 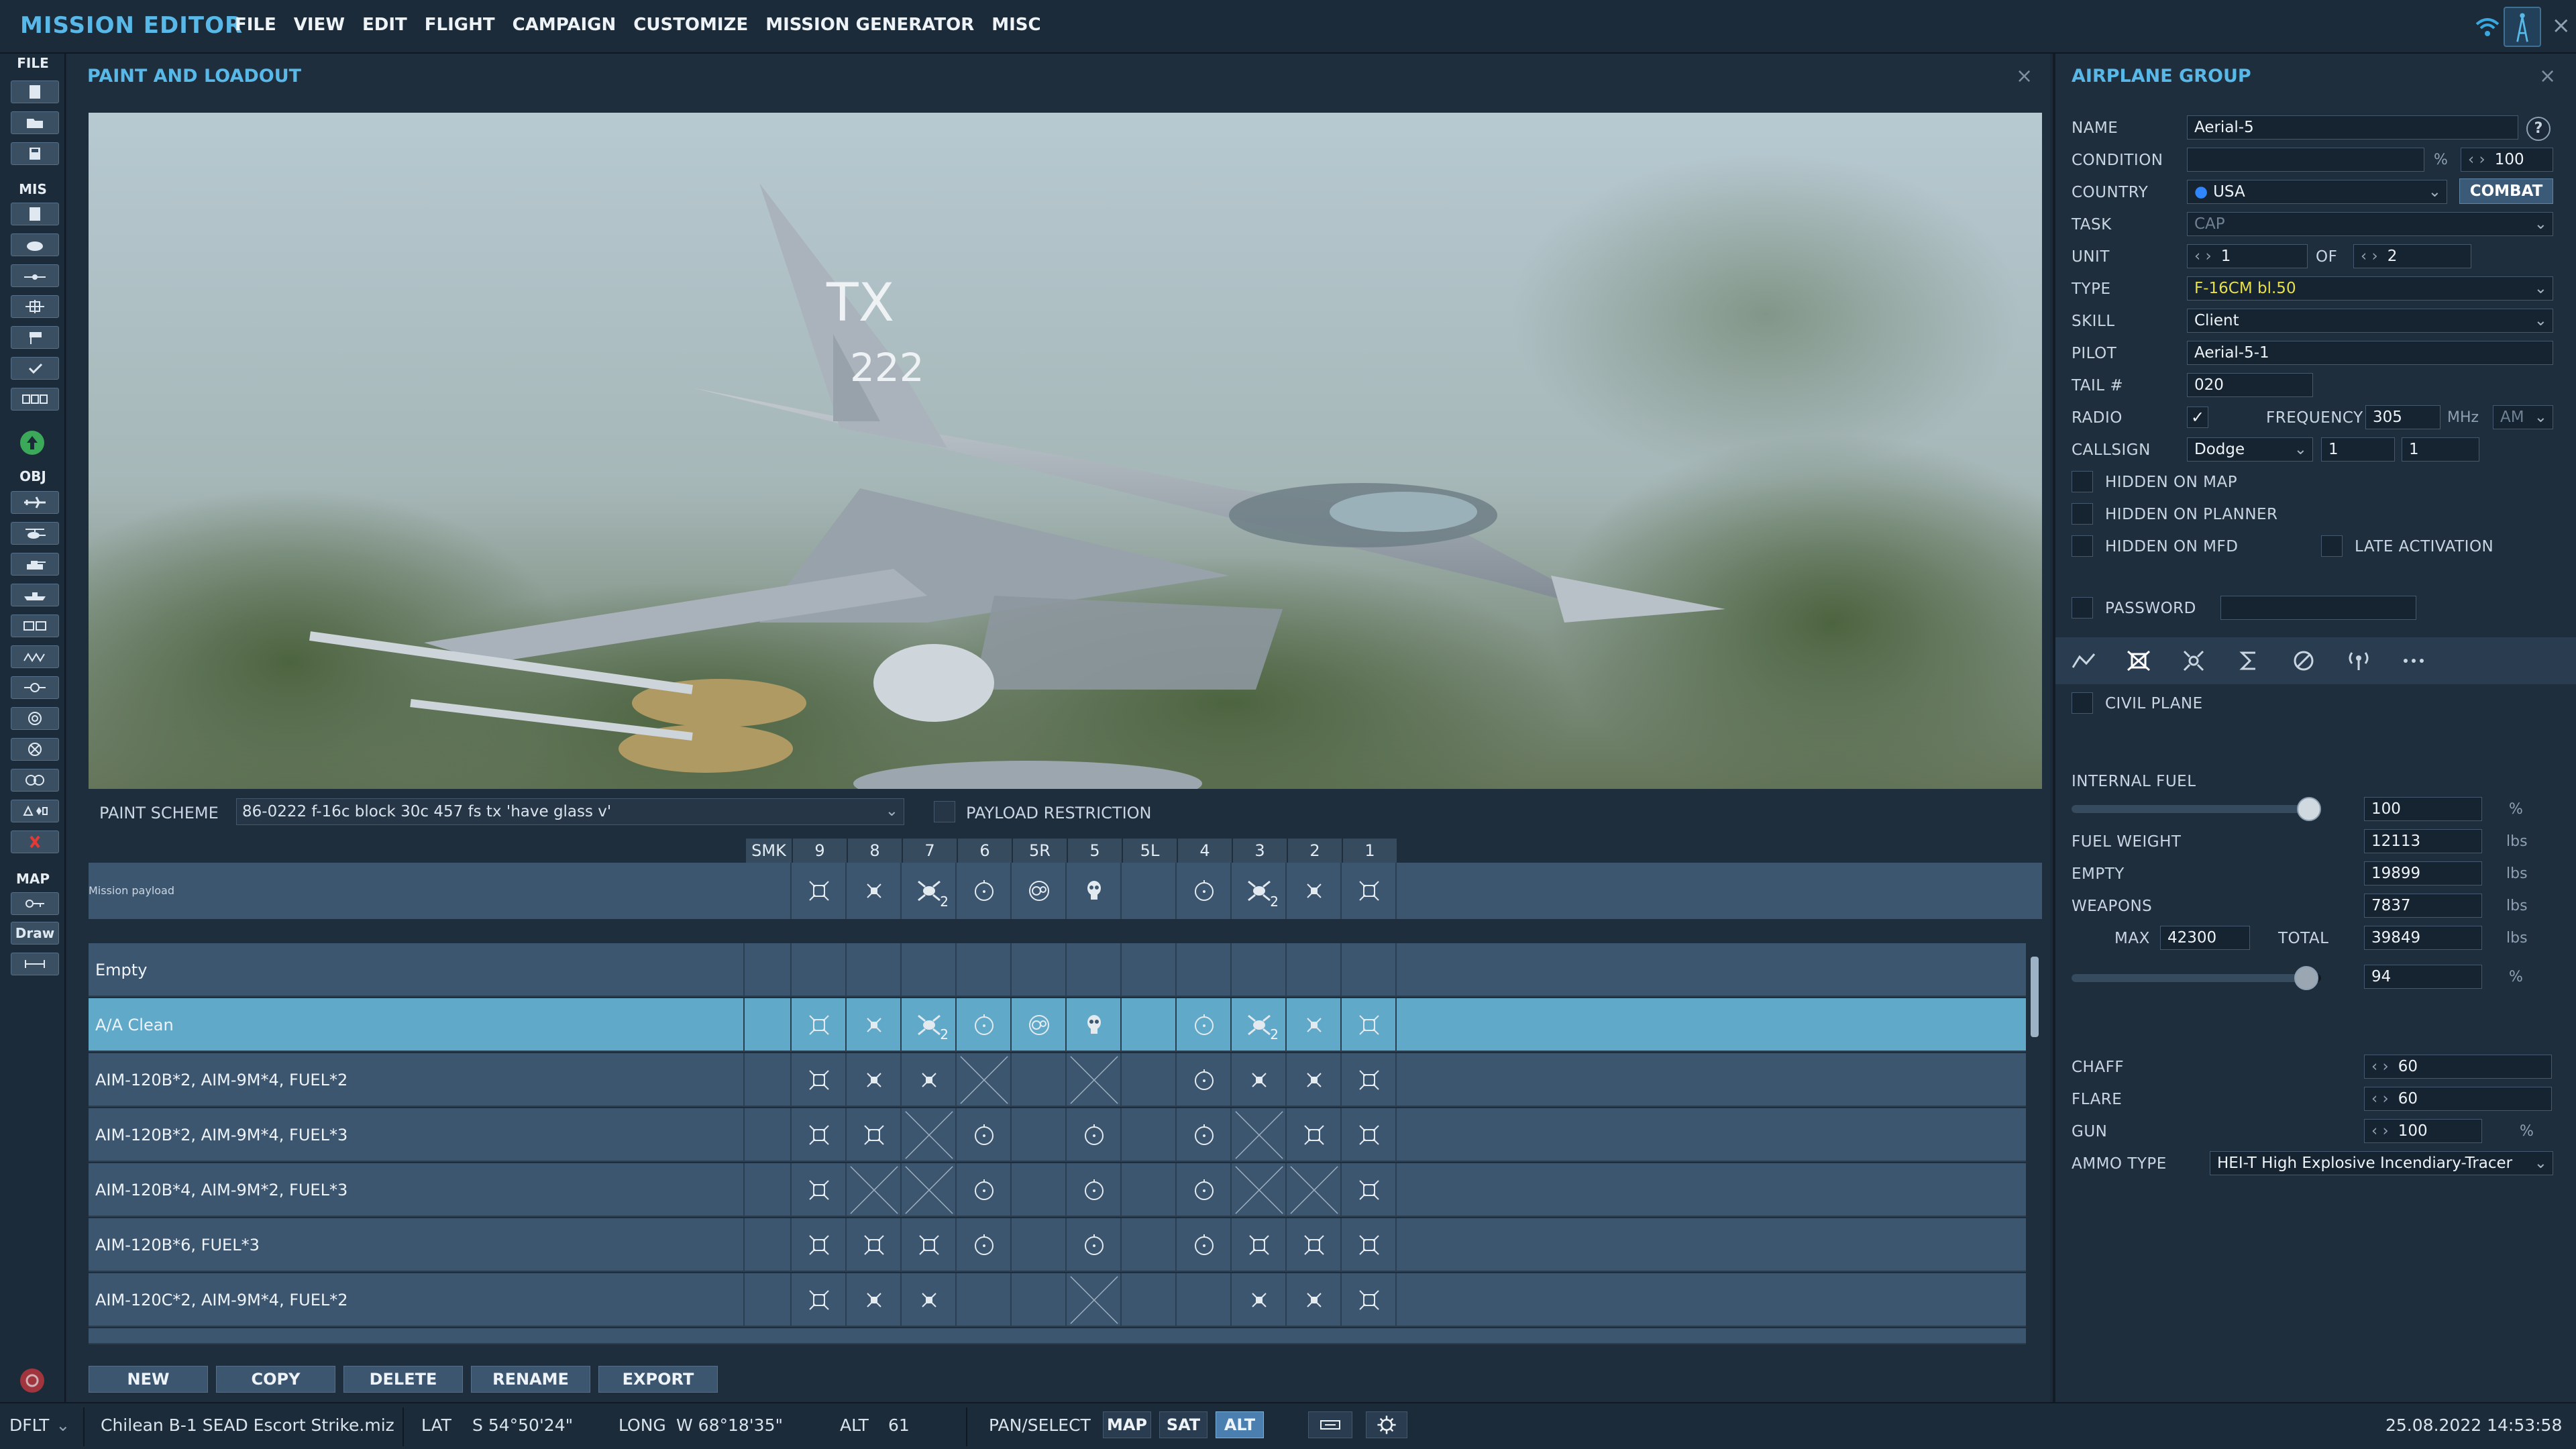 I want to click on task-select: CAP ⌄, so click(x=2370, y=224).